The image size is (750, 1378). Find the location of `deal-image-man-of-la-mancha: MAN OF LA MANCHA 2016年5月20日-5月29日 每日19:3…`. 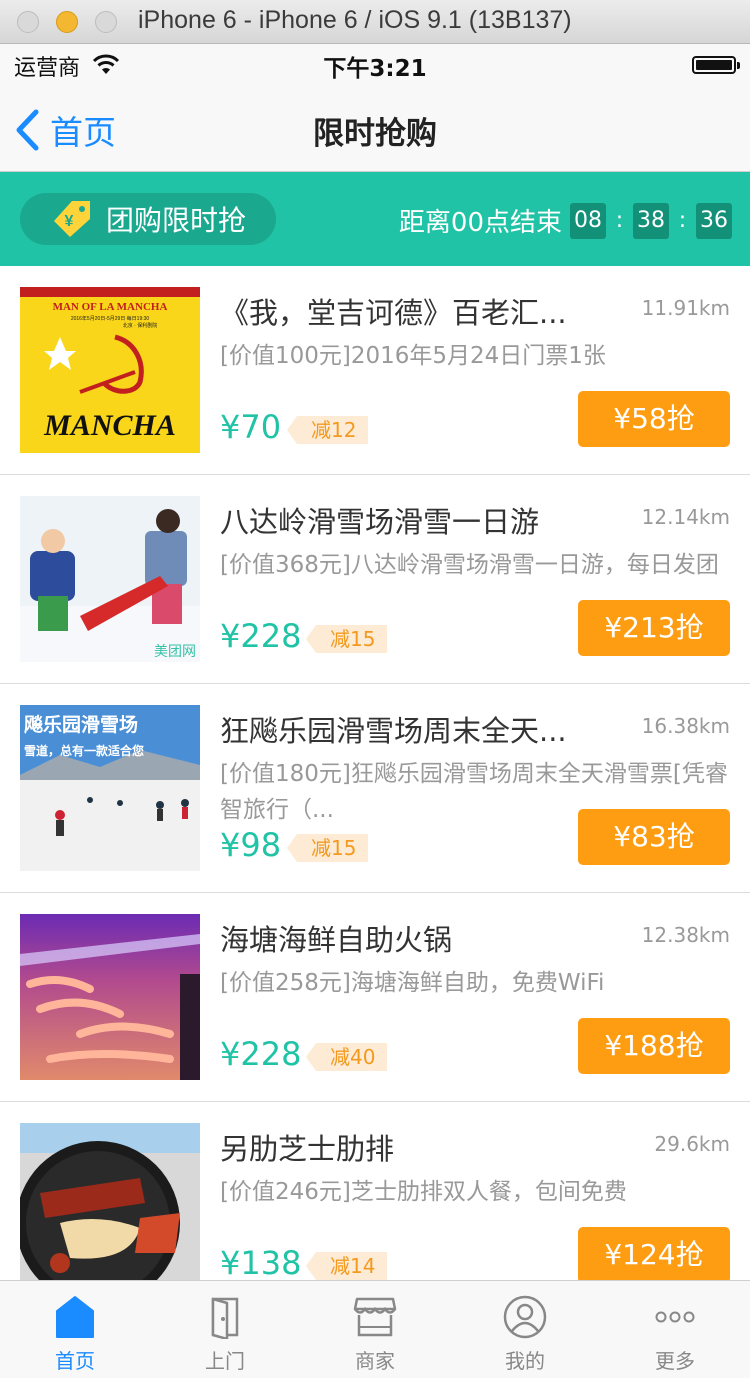

deal-image-man-of-la-mancha: MAN OF LA MANCHA 2016年5月20日-5月29日 每日19:3… is located at coordinates (110, 370).